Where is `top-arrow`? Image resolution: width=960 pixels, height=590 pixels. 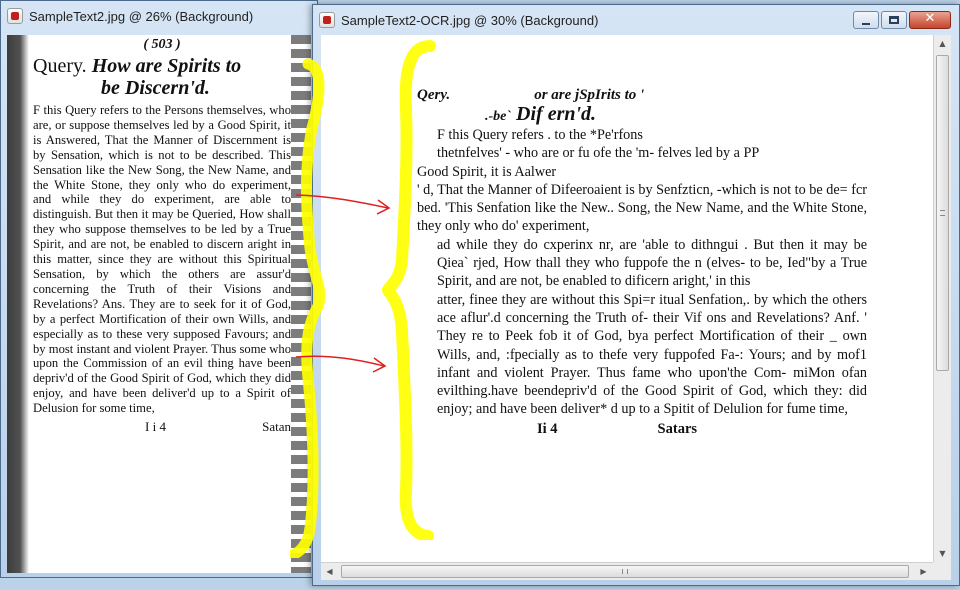 top-arrow is located at coordinates (342, 201).